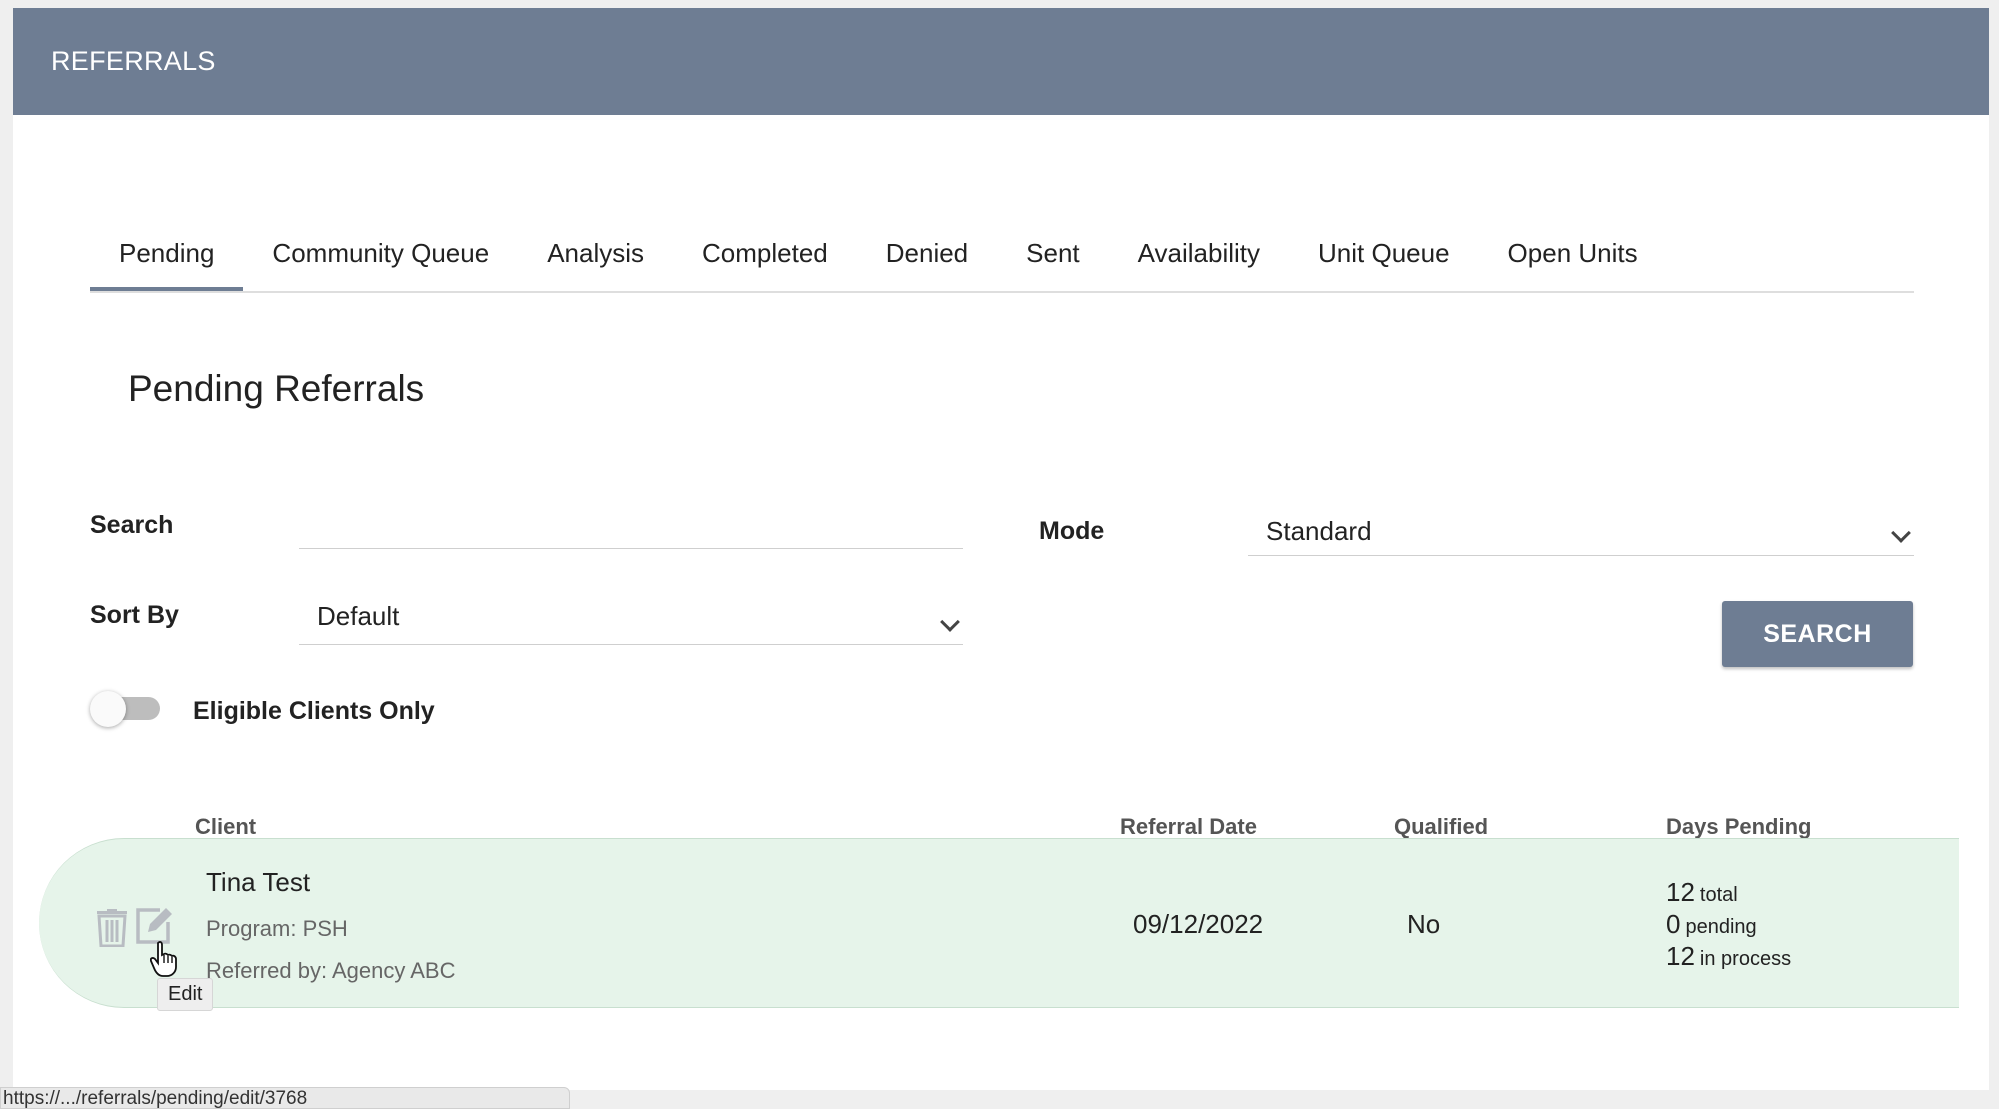  I want to click on edit-tooltip: Edit, so click(185, 994).